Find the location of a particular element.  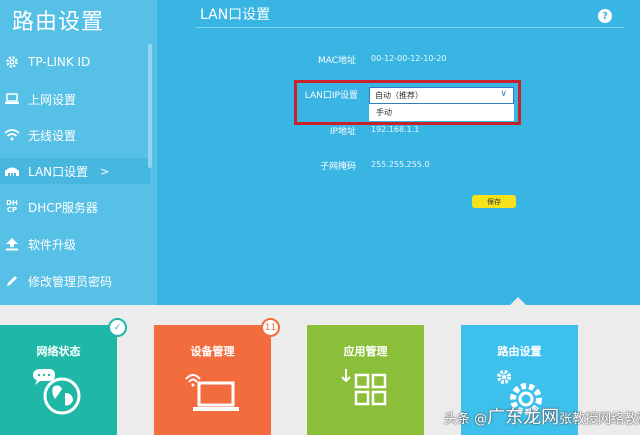

sidebar-title: 路由设置 is located at coordinates (58, 22).